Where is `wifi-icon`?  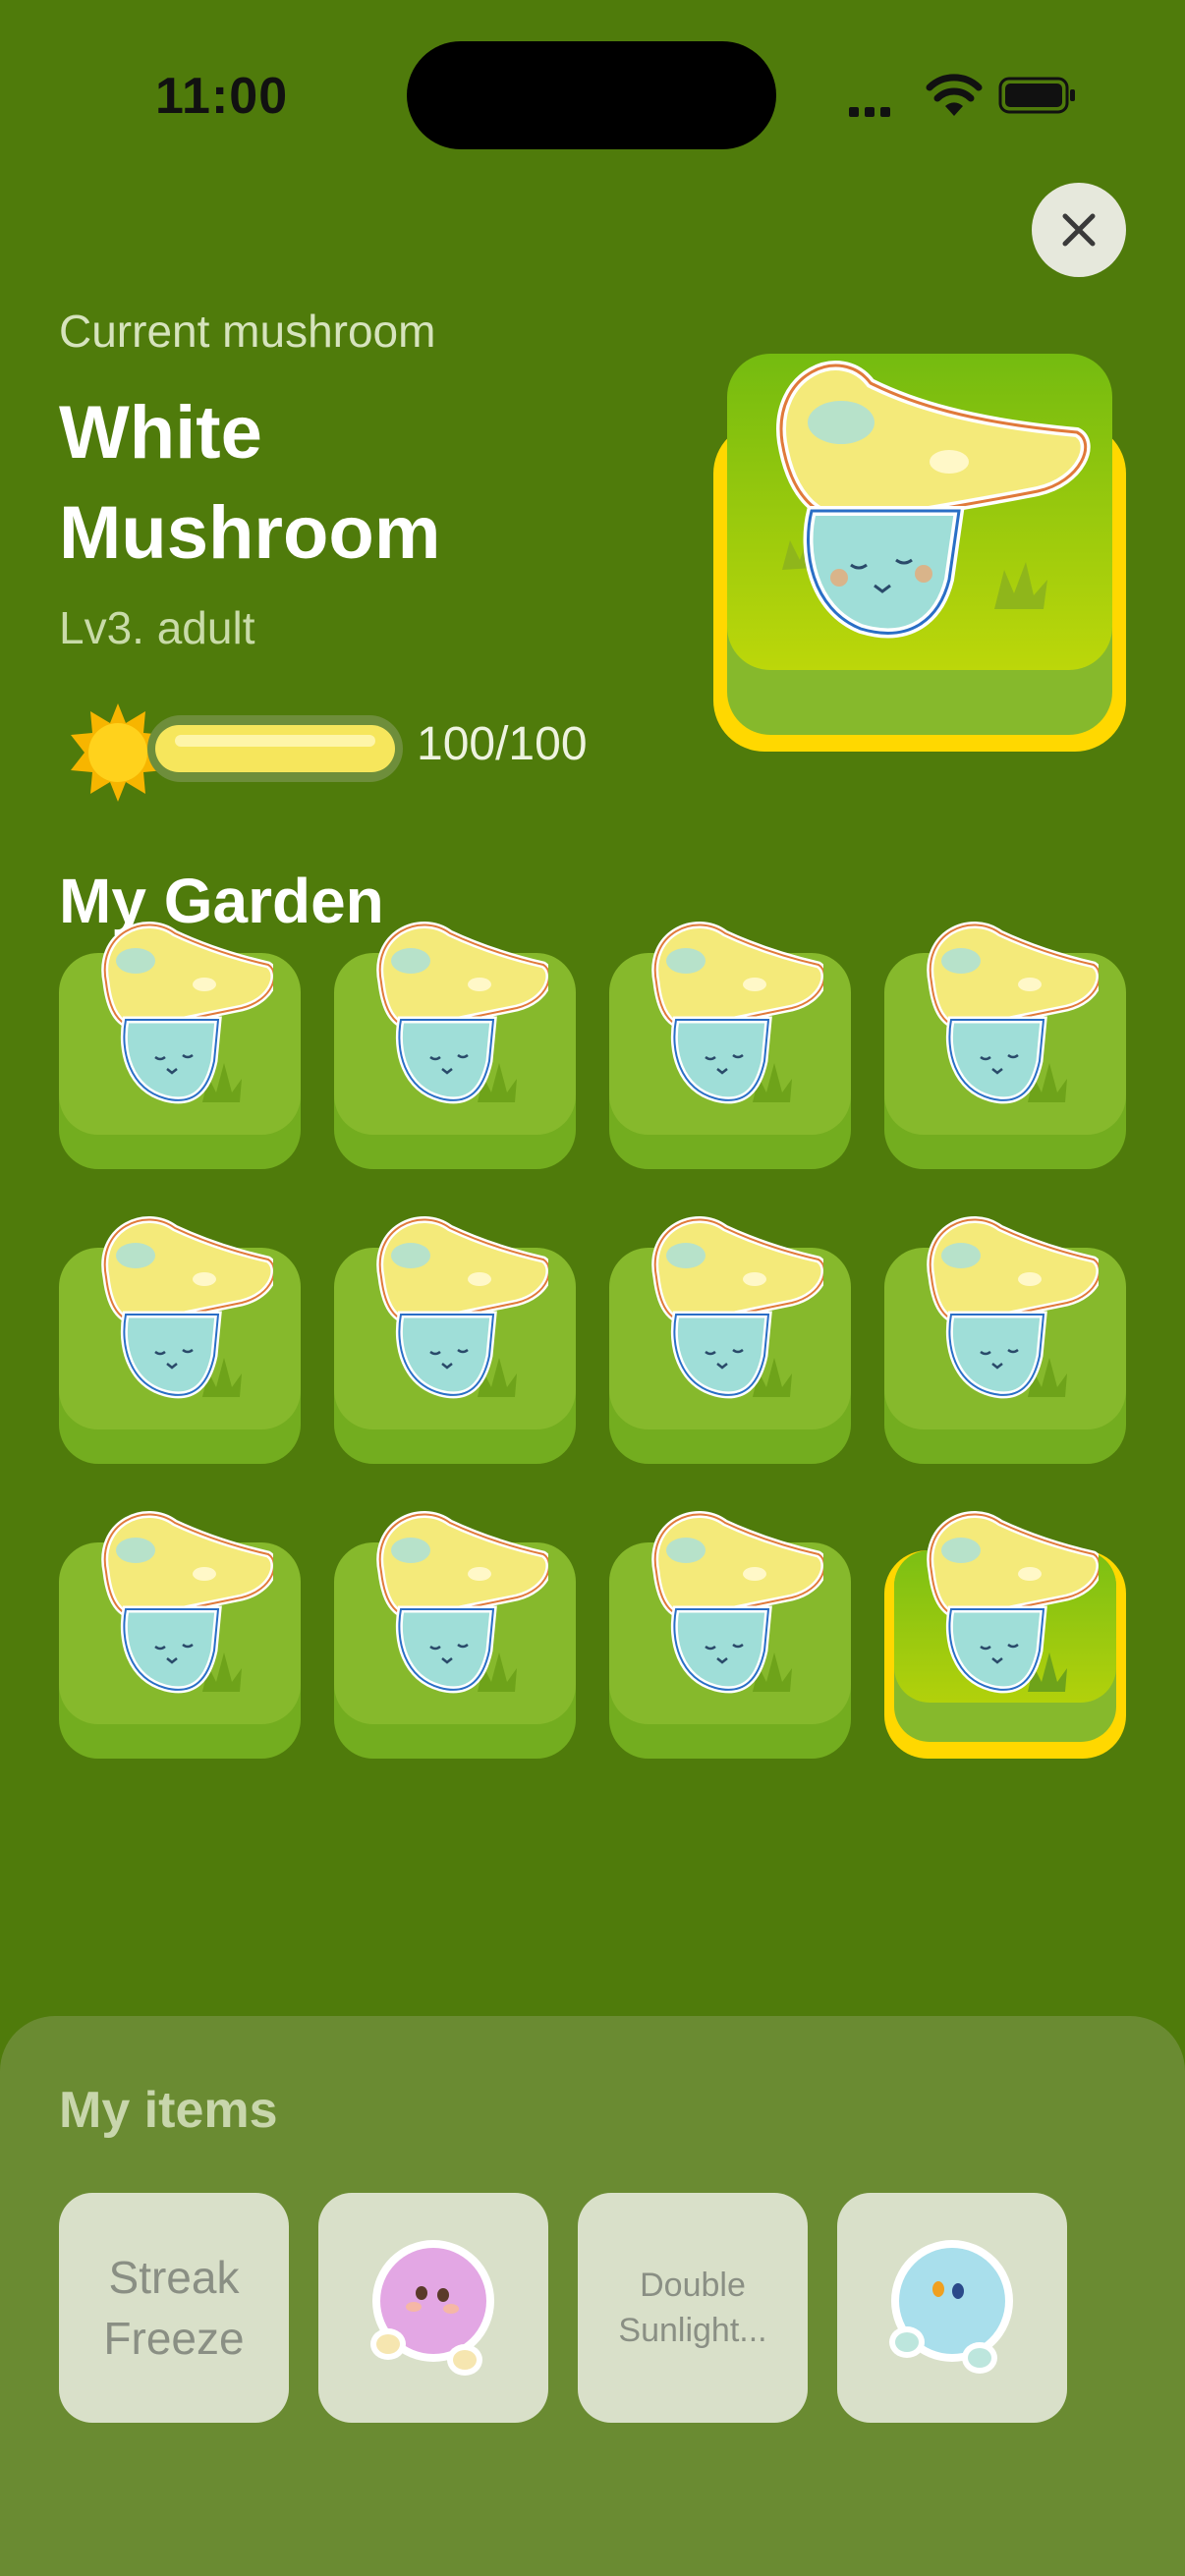 wifi-icon is located at coordinates (955, 95).